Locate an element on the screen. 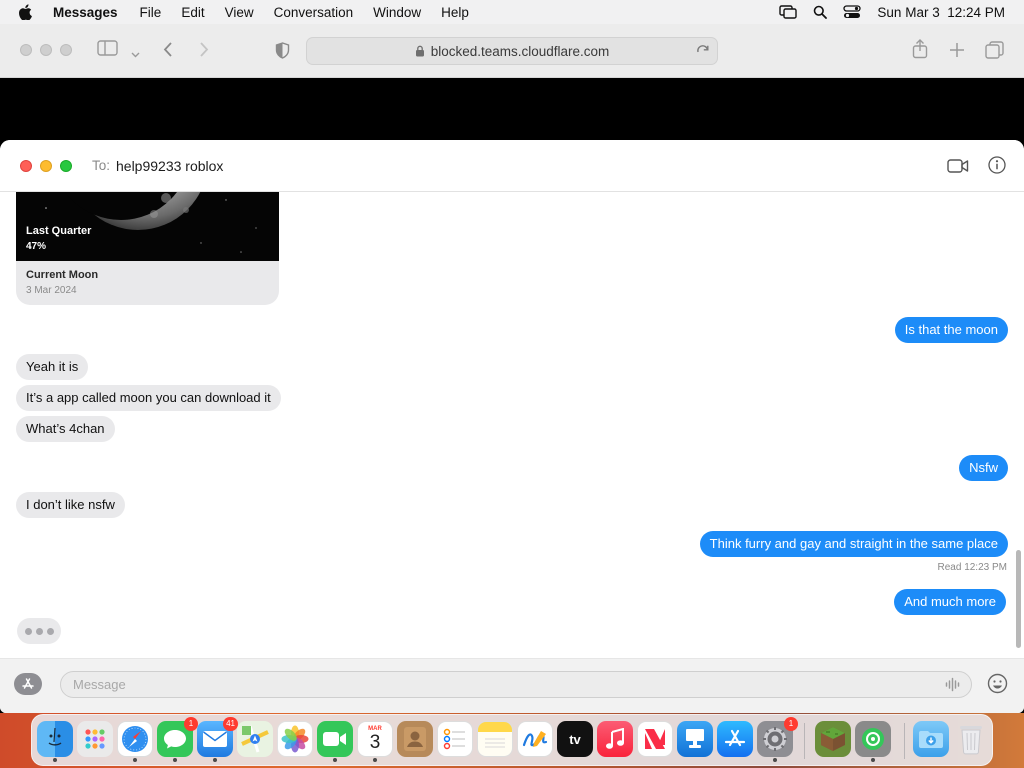 This screenshot has height=768, width=1024. find-my-icon is located at coordinates (873, 739).